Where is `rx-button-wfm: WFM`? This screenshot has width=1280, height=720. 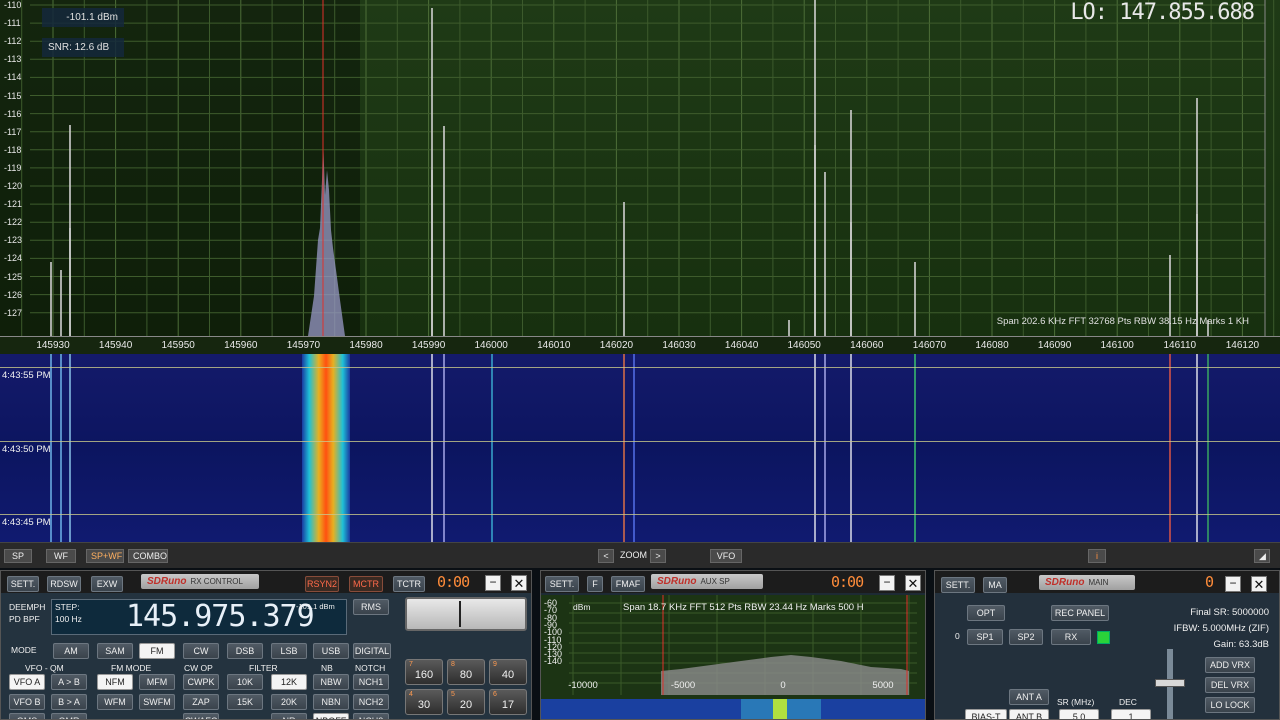
rx-button-wfm: WFM is located at coordinates (115, 702).